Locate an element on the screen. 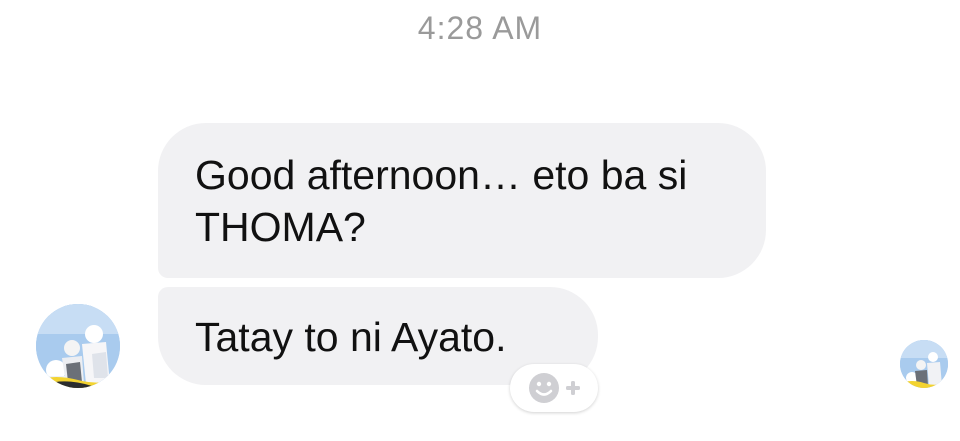 This screenshot has width=960, height=441. message-text: Good afternoon… eto ba si THOMA? is located at coordinates (441, 201).